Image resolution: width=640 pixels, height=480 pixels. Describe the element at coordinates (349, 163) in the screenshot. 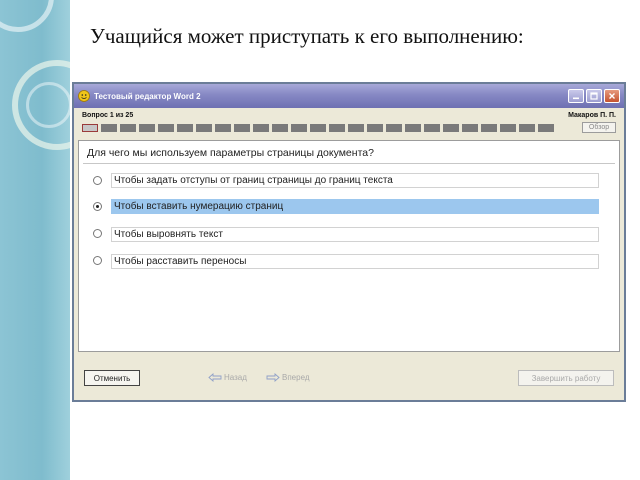

I see `question-divider` at that location.